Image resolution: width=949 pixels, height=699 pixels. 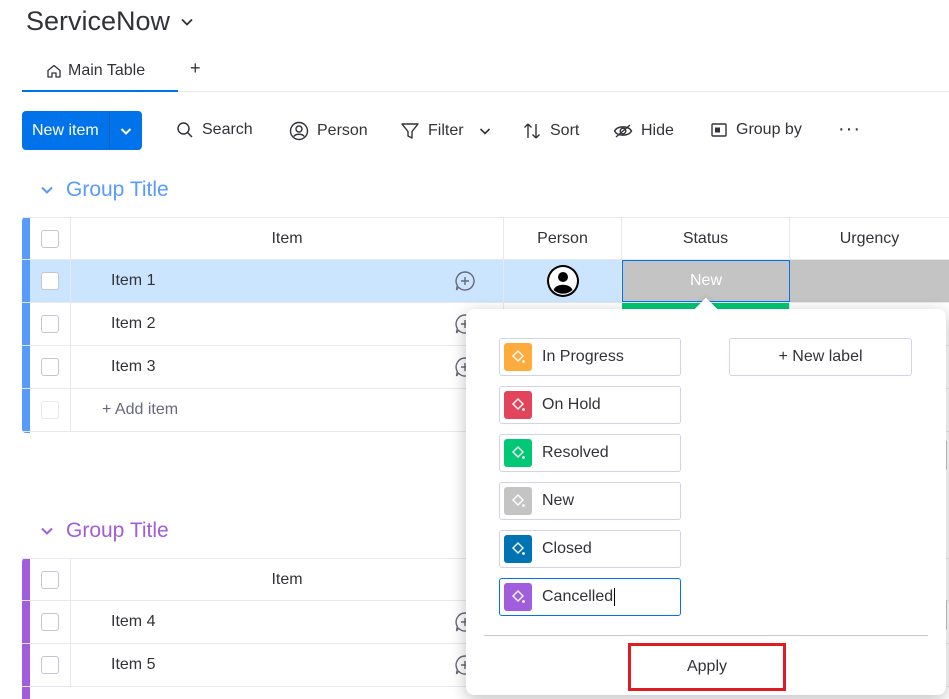 What do you see at coordinates (195, 68) in the screenshot?
I see `add-view-button: +` at bounding box center [195, 68].